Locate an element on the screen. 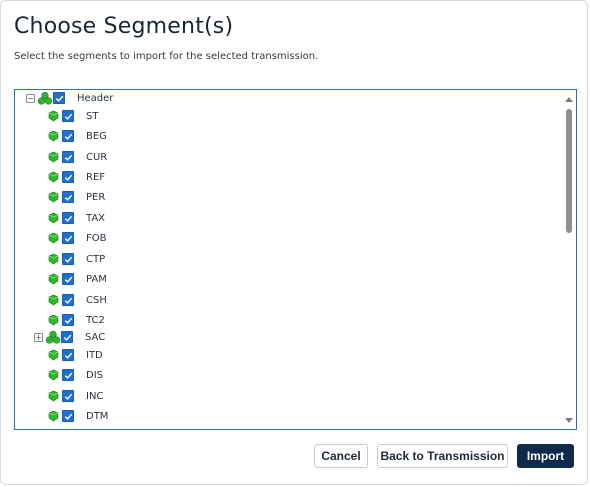 The width and height of the screenshot is (590, 487). tree-segment-row: ST is located at coordinates (73, 116).